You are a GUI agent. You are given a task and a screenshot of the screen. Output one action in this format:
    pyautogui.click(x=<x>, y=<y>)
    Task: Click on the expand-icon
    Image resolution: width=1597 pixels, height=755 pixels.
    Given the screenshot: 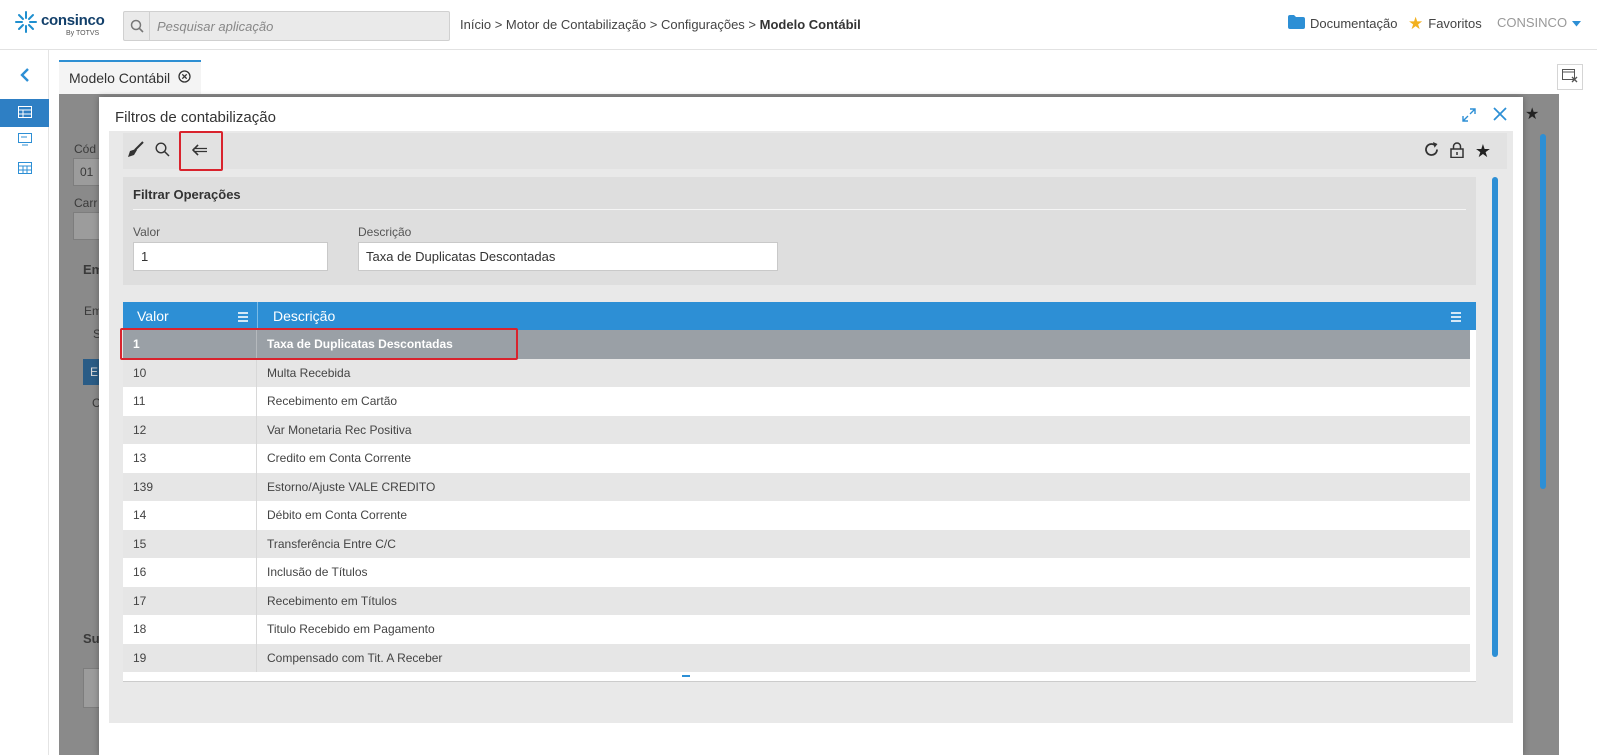 What is the action you would take?
    pyautogui.click(x=1469, y=116)
    